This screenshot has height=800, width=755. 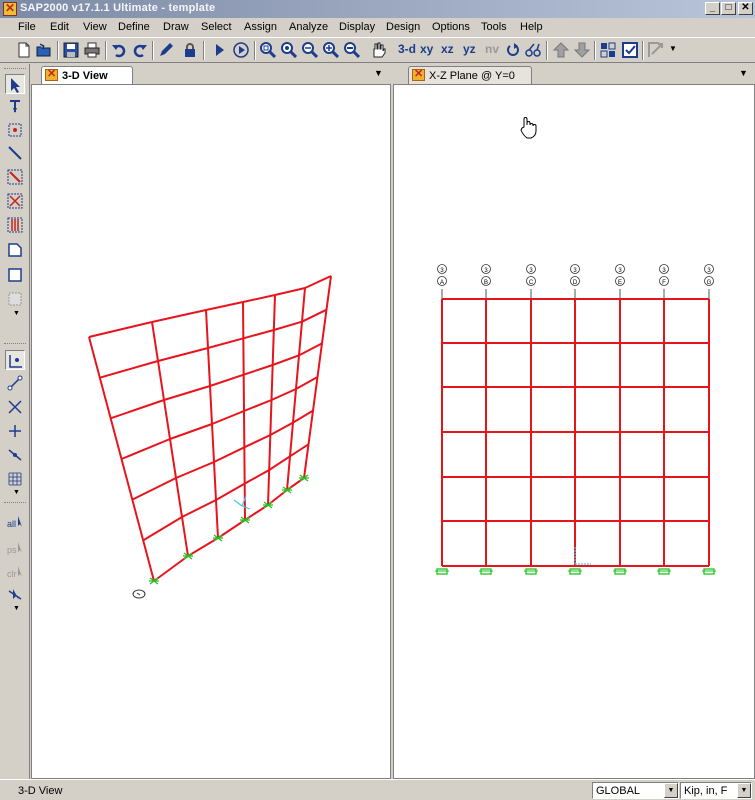 I want to click on print-icon, so click(x=92, y=50).